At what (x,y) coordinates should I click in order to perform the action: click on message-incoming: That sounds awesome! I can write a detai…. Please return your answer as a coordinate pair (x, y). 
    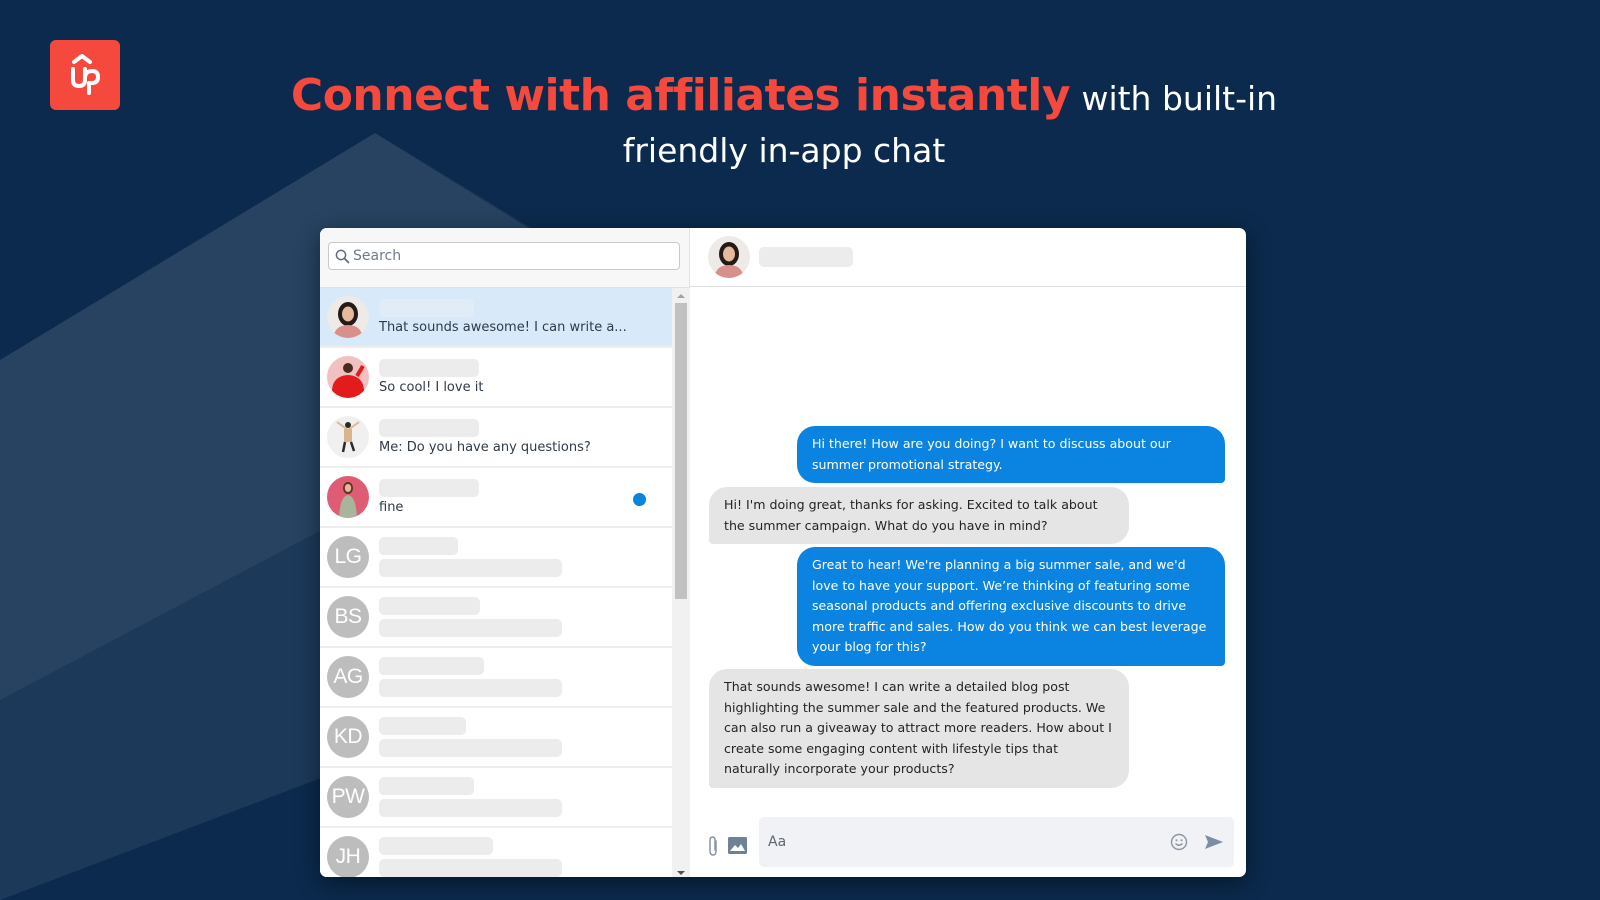
    Looking at the image, I should click on (919, 728).